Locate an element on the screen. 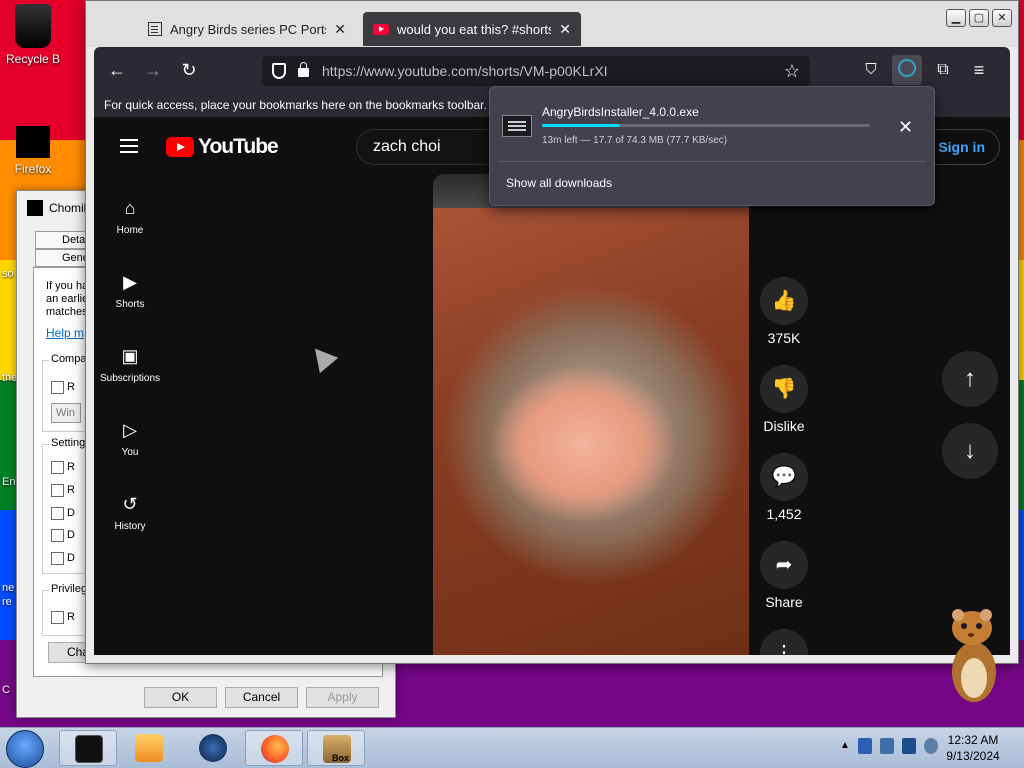 The height and width of the screenshot is (768, 1024). group-label: Setting is located at coordinates (68, 443).